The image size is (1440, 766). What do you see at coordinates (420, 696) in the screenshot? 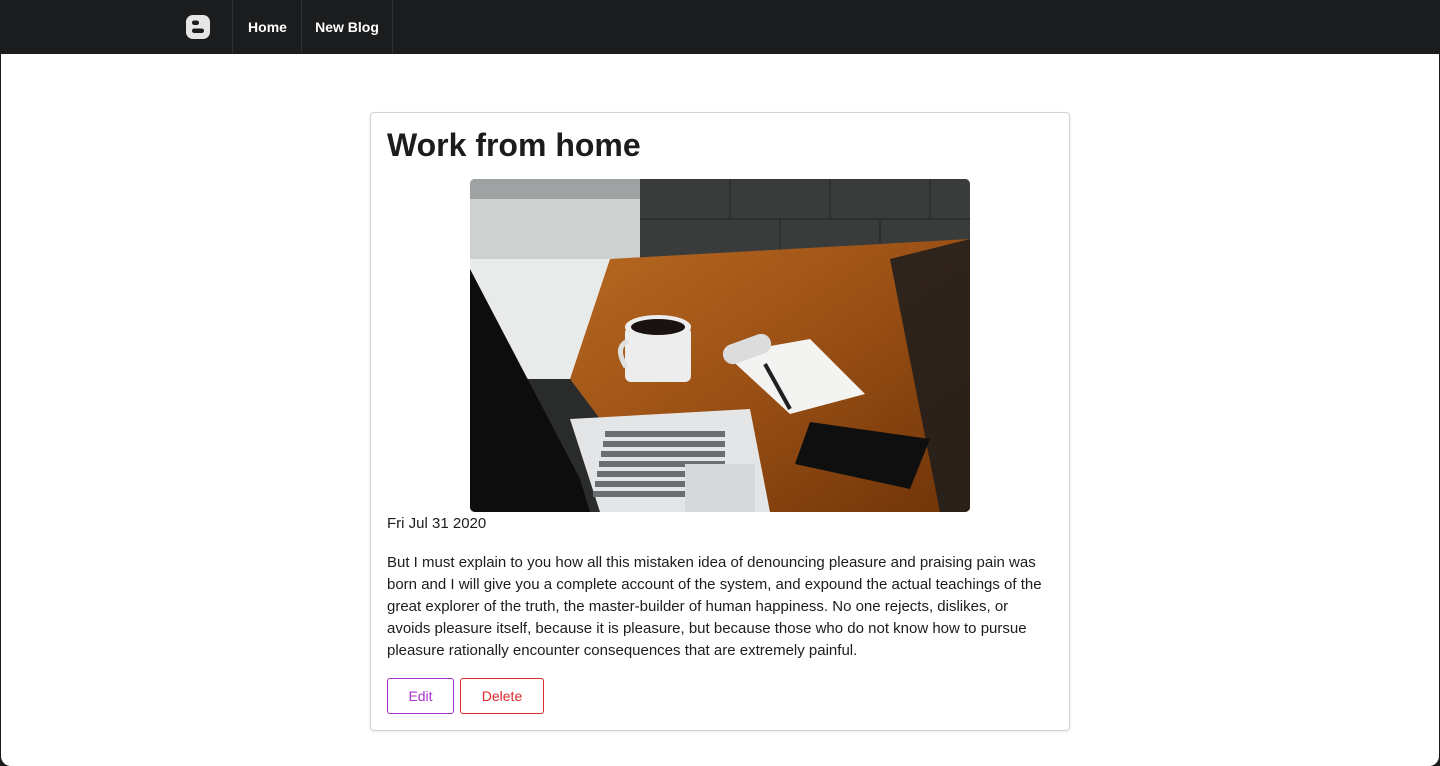
I see `edit-button: Edit` at bounding box center [420, 696].